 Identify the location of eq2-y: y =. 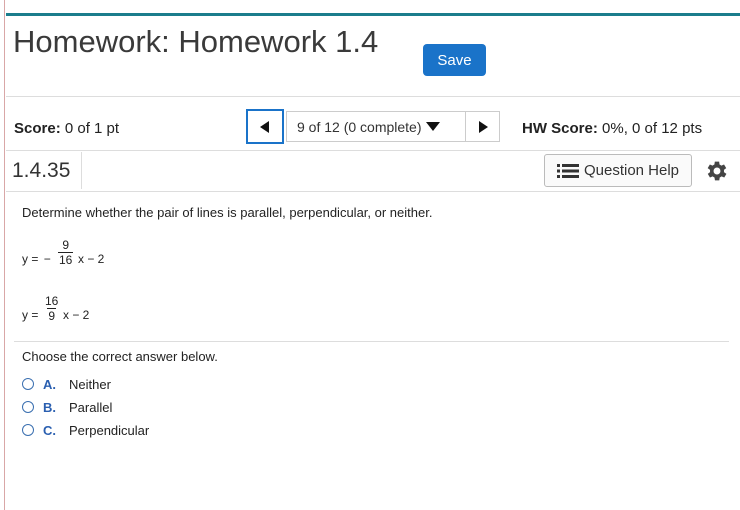
(30, 315).